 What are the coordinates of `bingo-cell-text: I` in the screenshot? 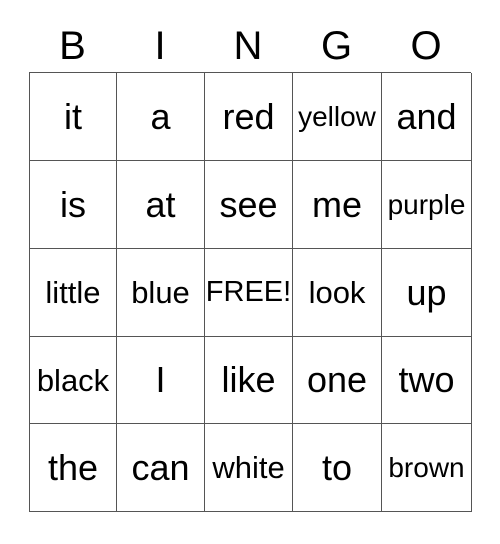 It's located at (160, 379).